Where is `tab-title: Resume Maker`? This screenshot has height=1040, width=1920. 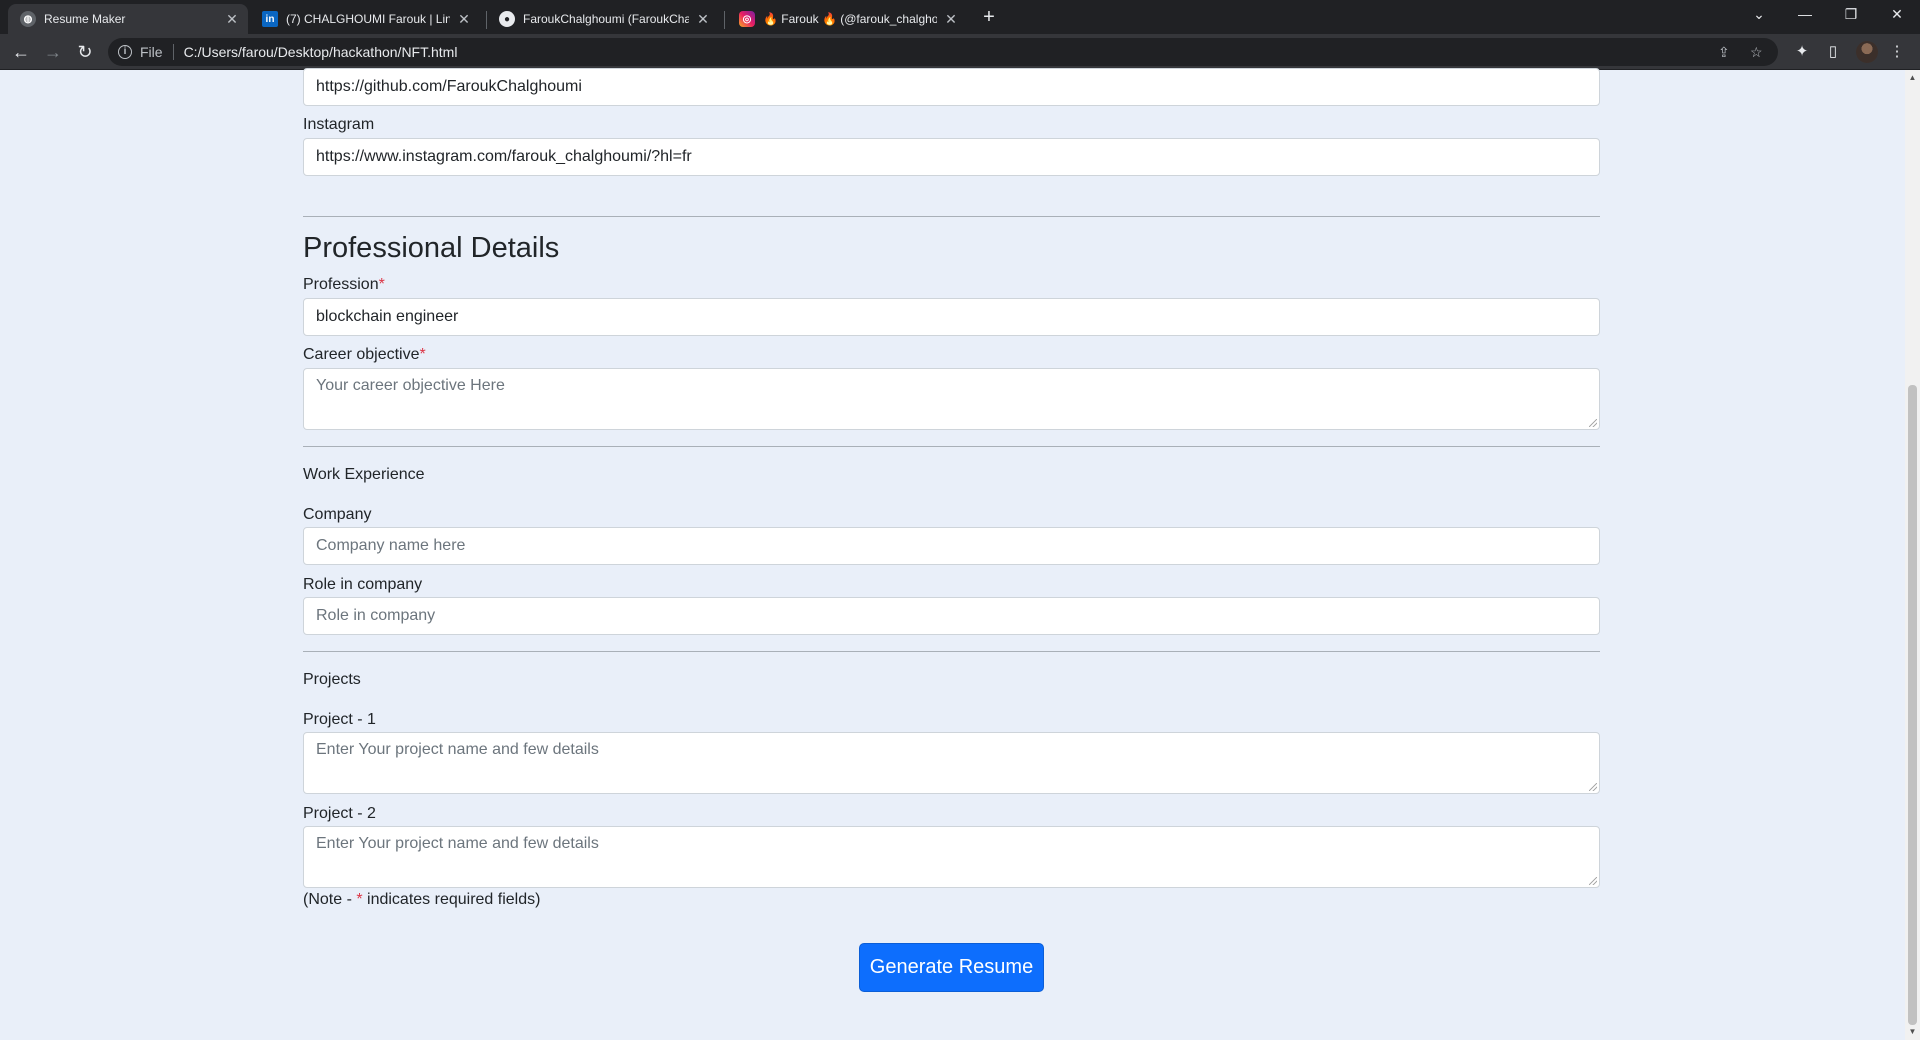 tab-title: Resume Maker is located at coordinates (85, 19).